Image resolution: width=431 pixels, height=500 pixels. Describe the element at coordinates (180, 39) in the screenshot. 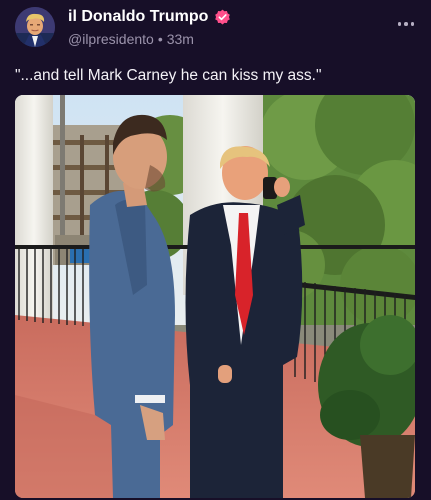

I see `post-timestamp: 33m` at that location.